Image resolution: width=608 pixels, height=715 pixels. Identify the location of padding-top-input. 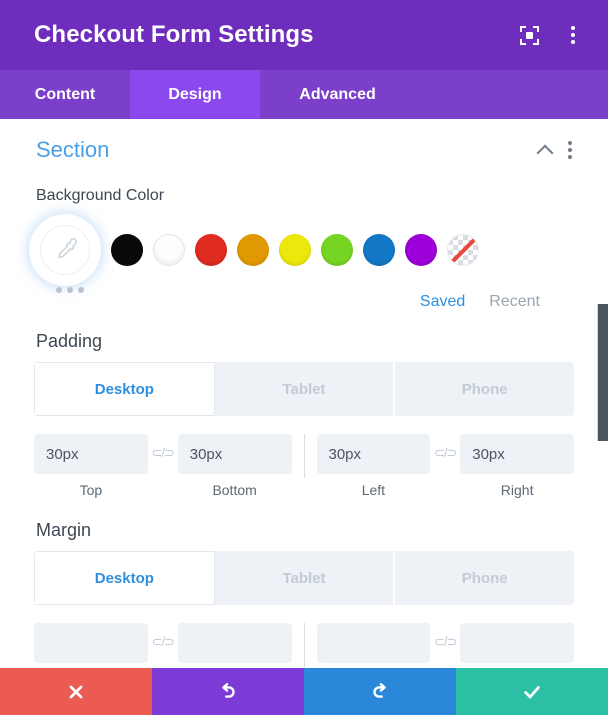
(91, 454).